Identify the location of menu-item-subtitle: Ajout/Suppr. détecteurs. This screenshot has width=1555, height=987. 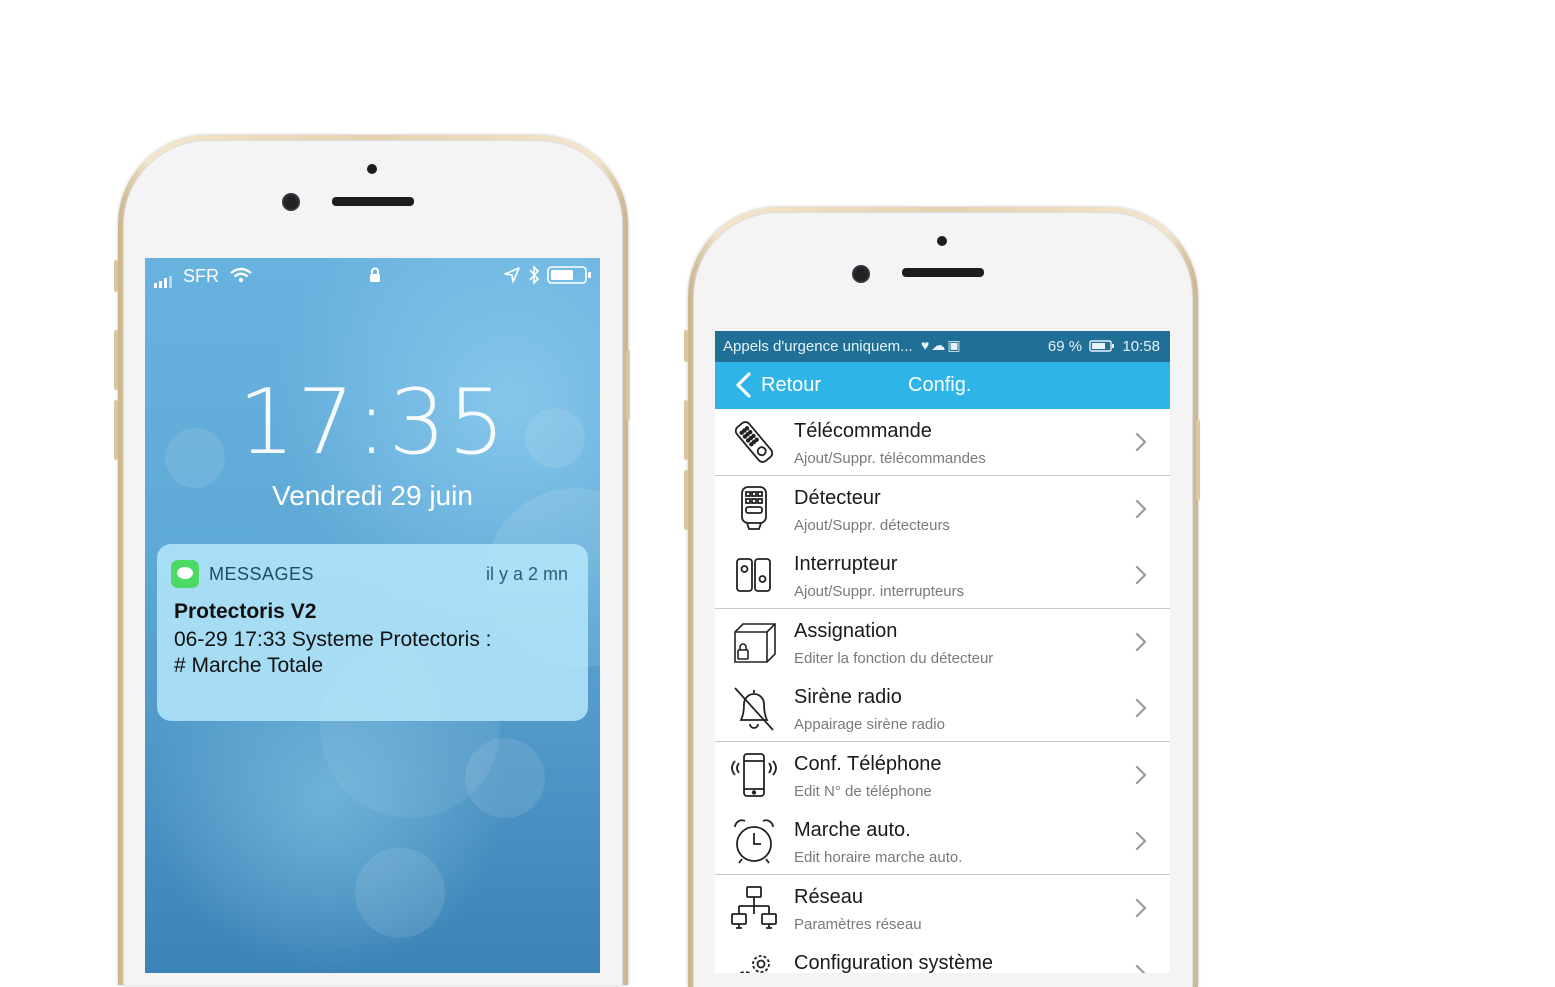
(872, 525).